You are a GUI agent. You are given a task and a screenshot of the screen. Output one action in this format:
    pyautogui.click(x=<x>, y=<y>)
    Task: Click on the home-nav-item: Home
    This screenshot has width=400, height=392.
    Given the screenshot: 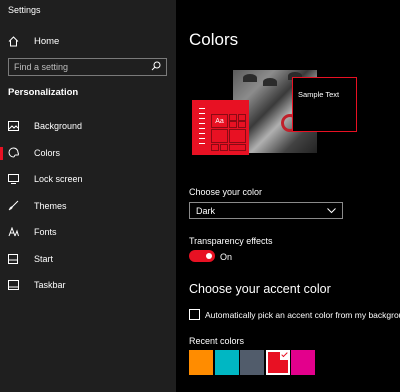 What is the action you would take?
    pyautogui.click(x=88, y=41)
    